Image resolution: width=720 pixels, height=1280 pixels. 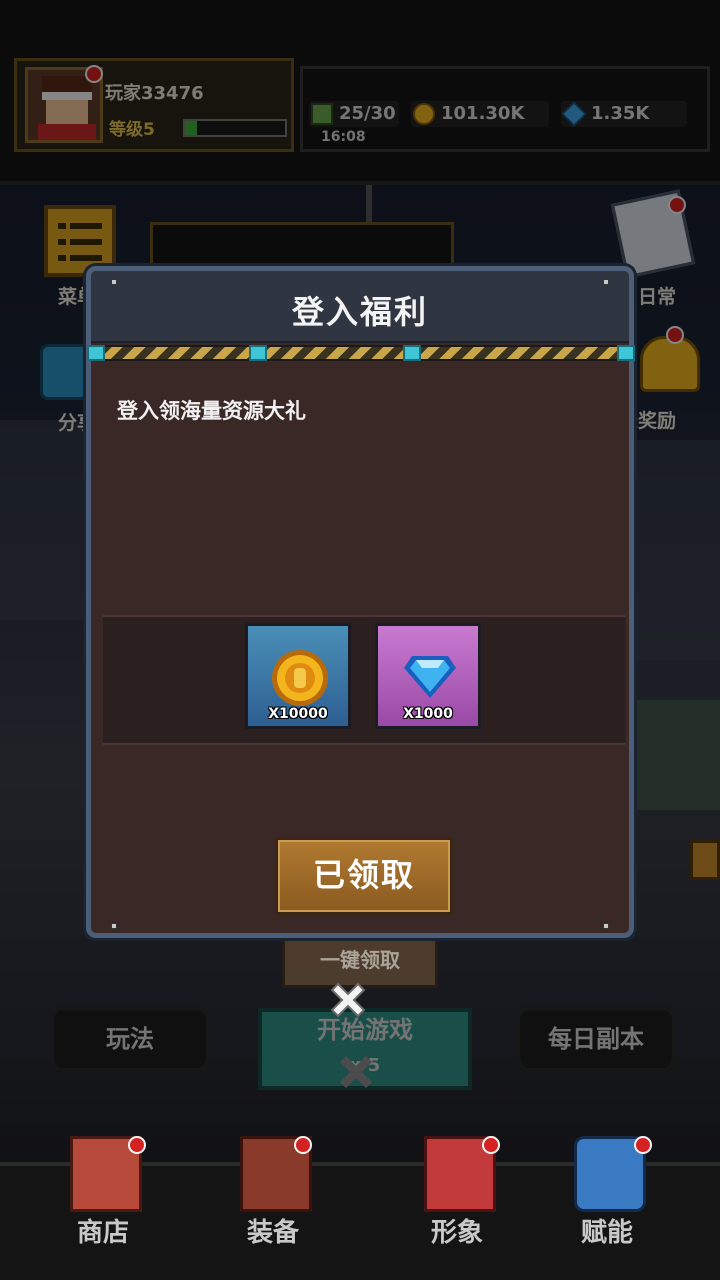 What do you see at coordinates (360, 1208) in the screenshot?
I see `bottom-navigation: 商店 装备 形象 赋能` at bounding box center [360, 1208].